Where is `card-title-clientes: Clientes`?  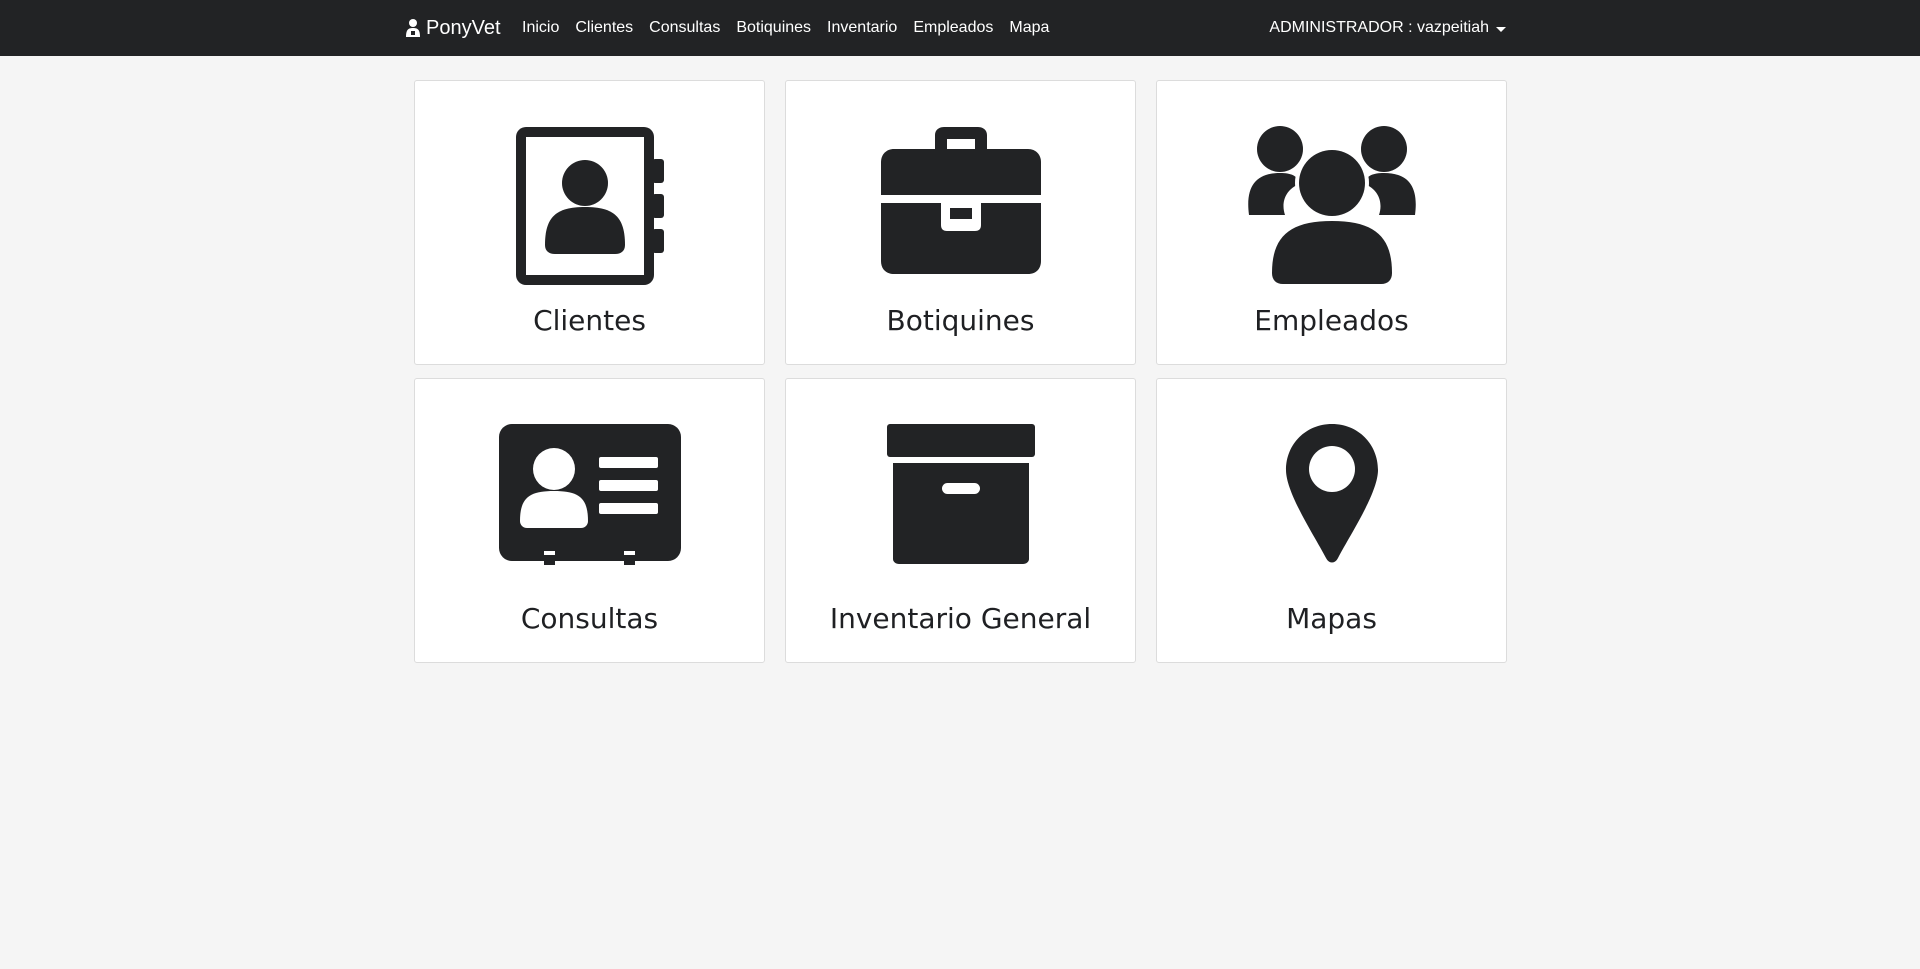
card-title-clientes: Clientes is located at coordinates (589, 320).